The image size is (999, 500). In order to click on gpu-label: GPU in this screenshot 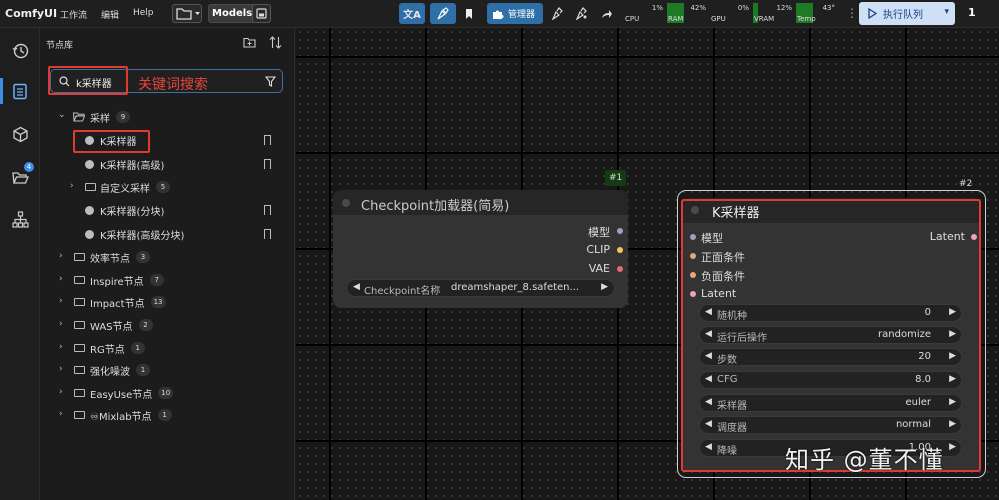, I will do `click(718, 19)`.